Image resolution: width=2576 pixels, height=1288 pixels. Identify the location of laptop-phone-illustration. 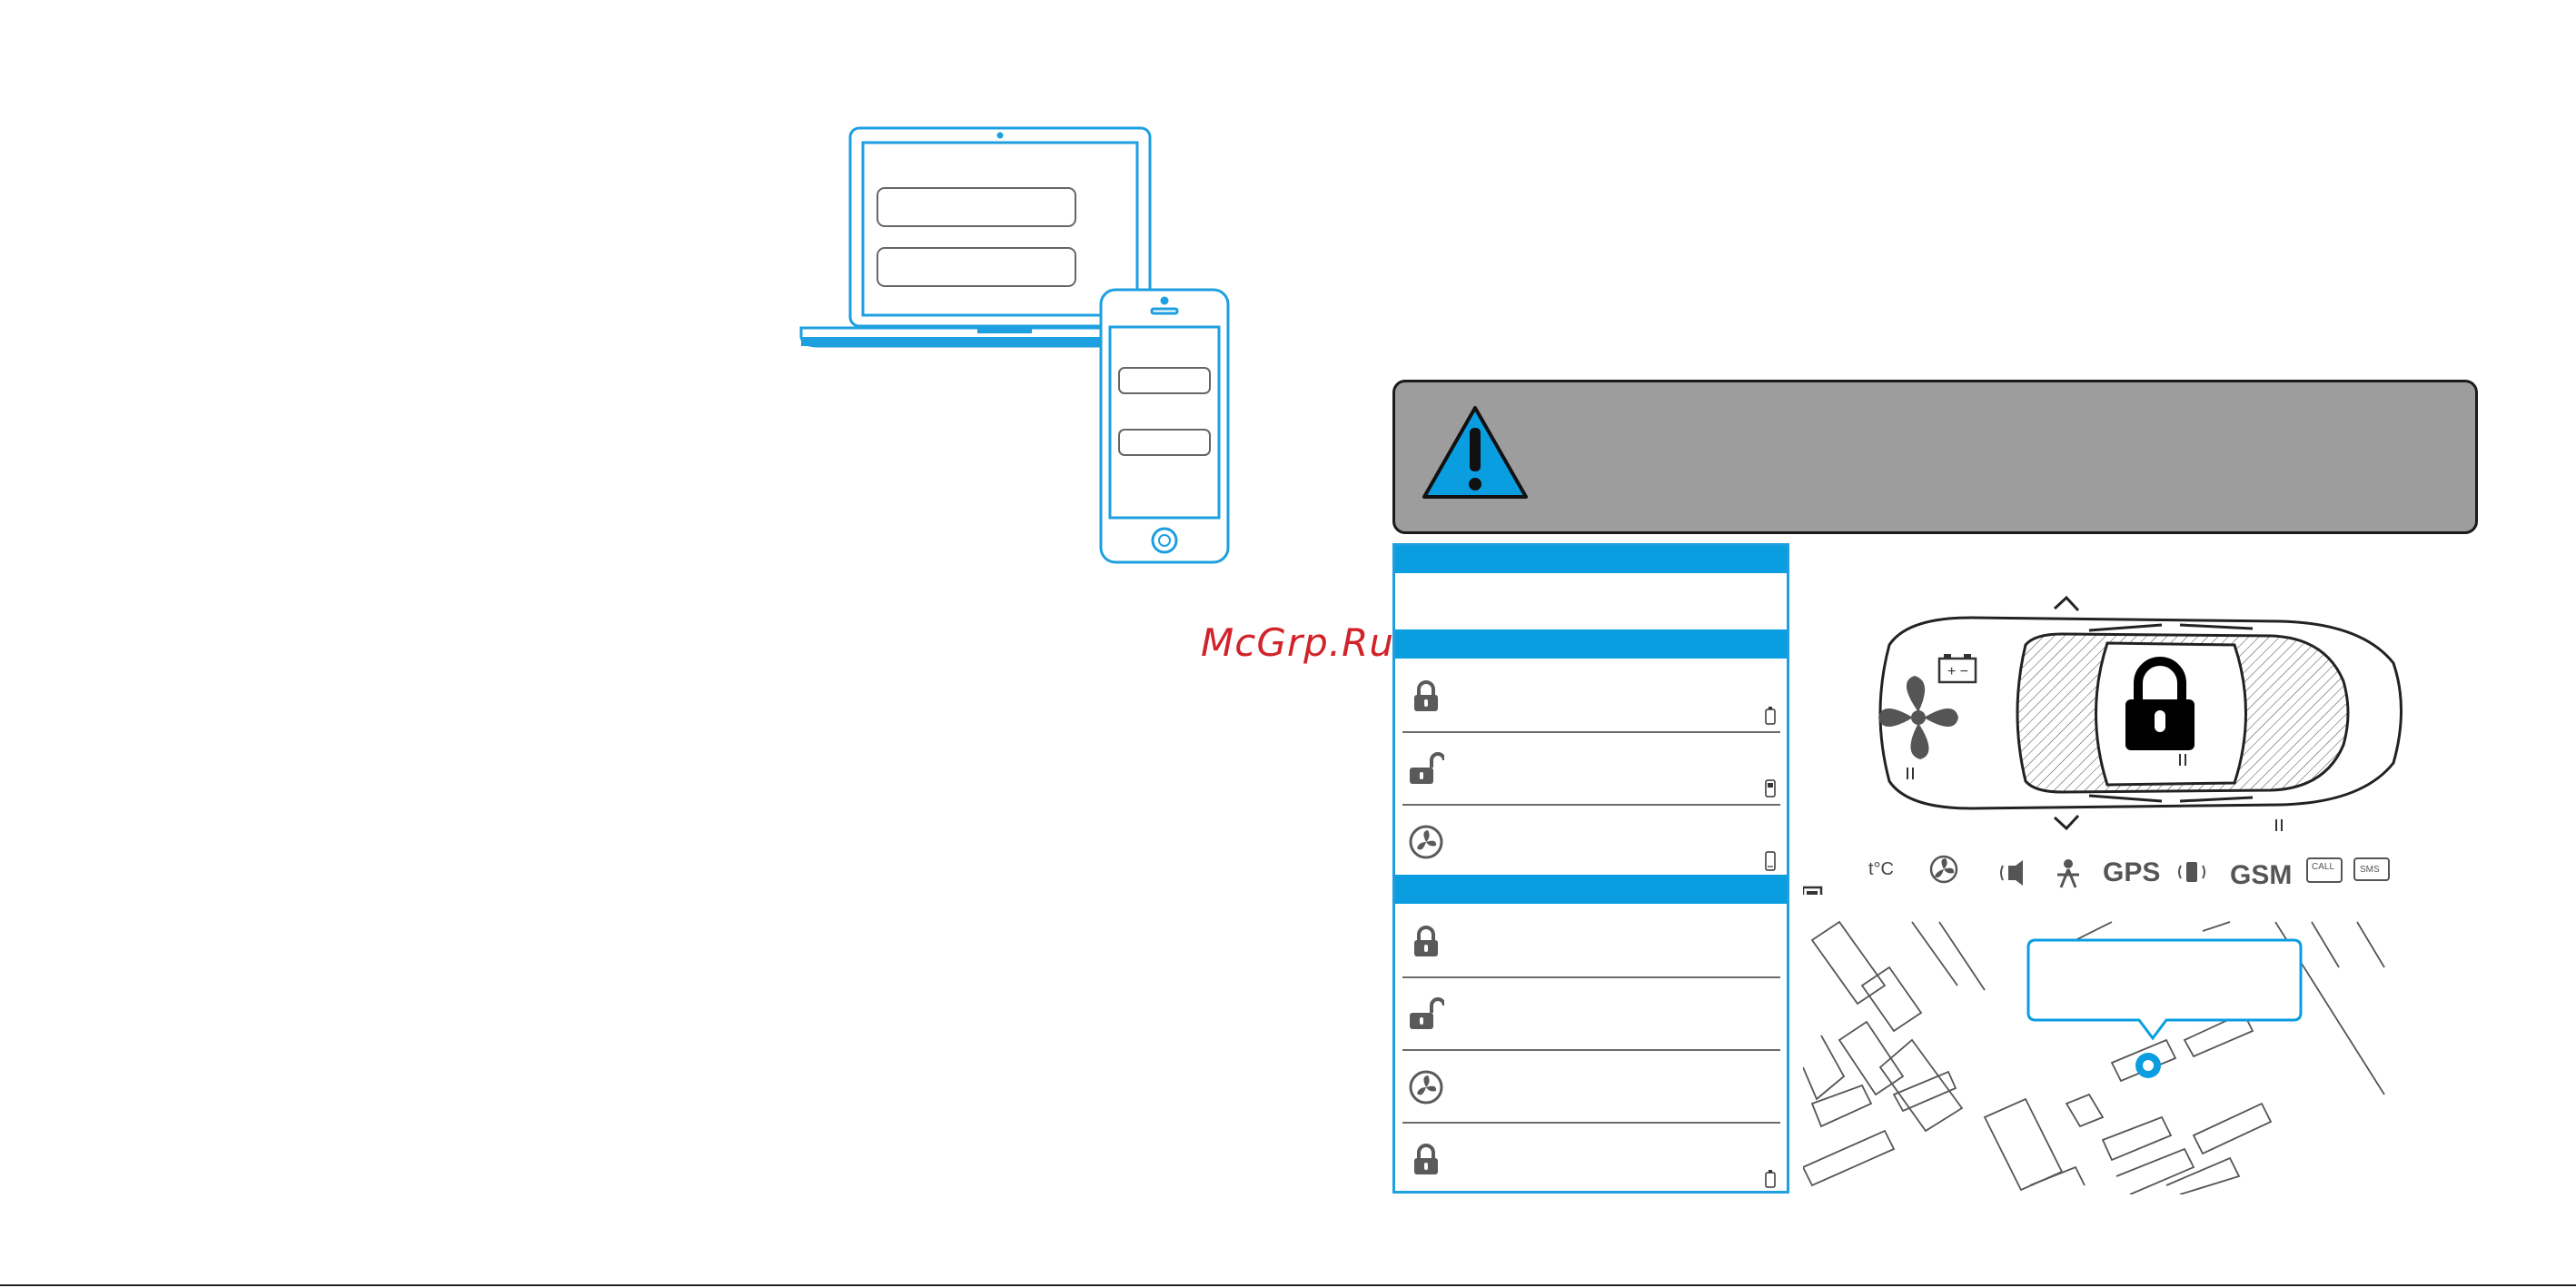
(1014, 345).